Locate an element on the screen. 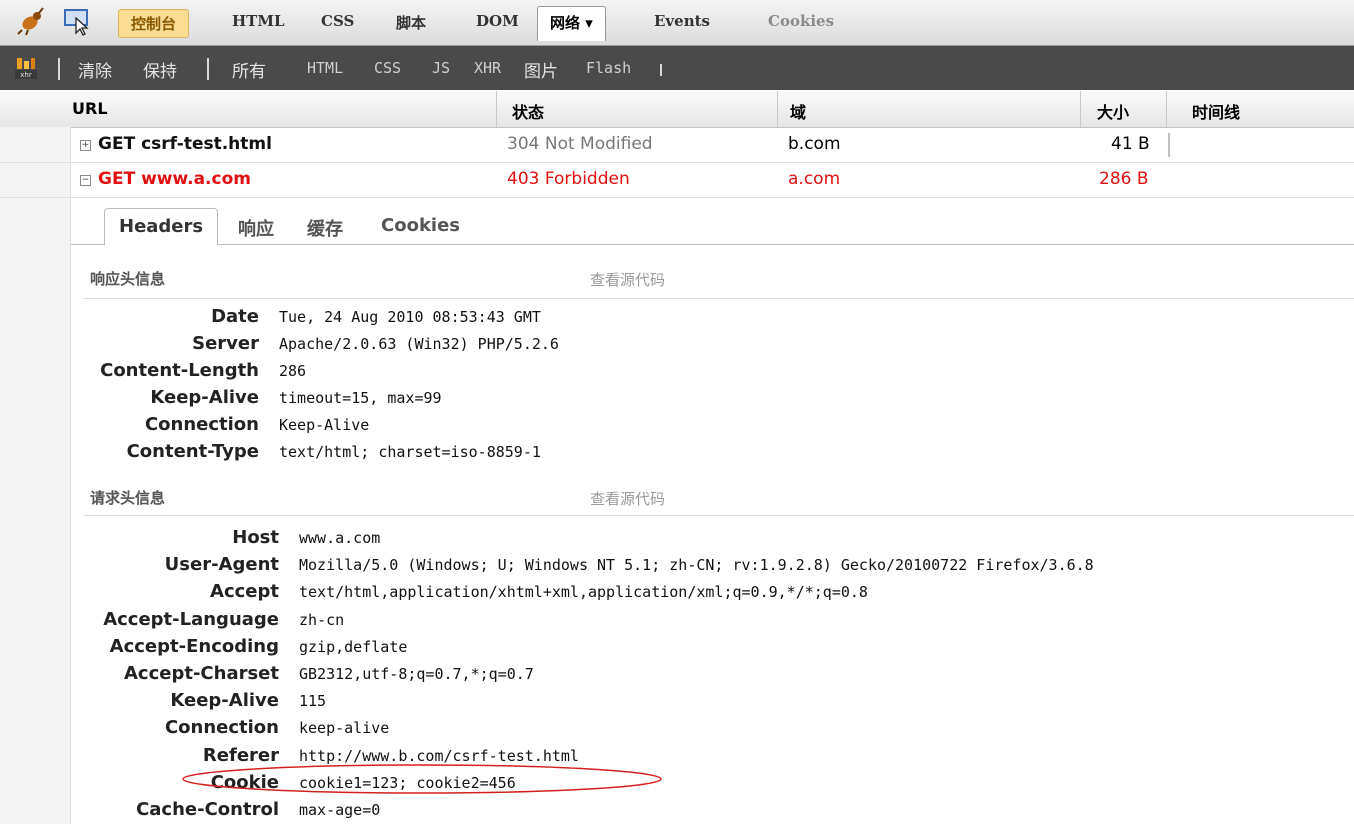 The image size is (1354, 825). header-value: www.a.com is located at coordinates (340, 538).